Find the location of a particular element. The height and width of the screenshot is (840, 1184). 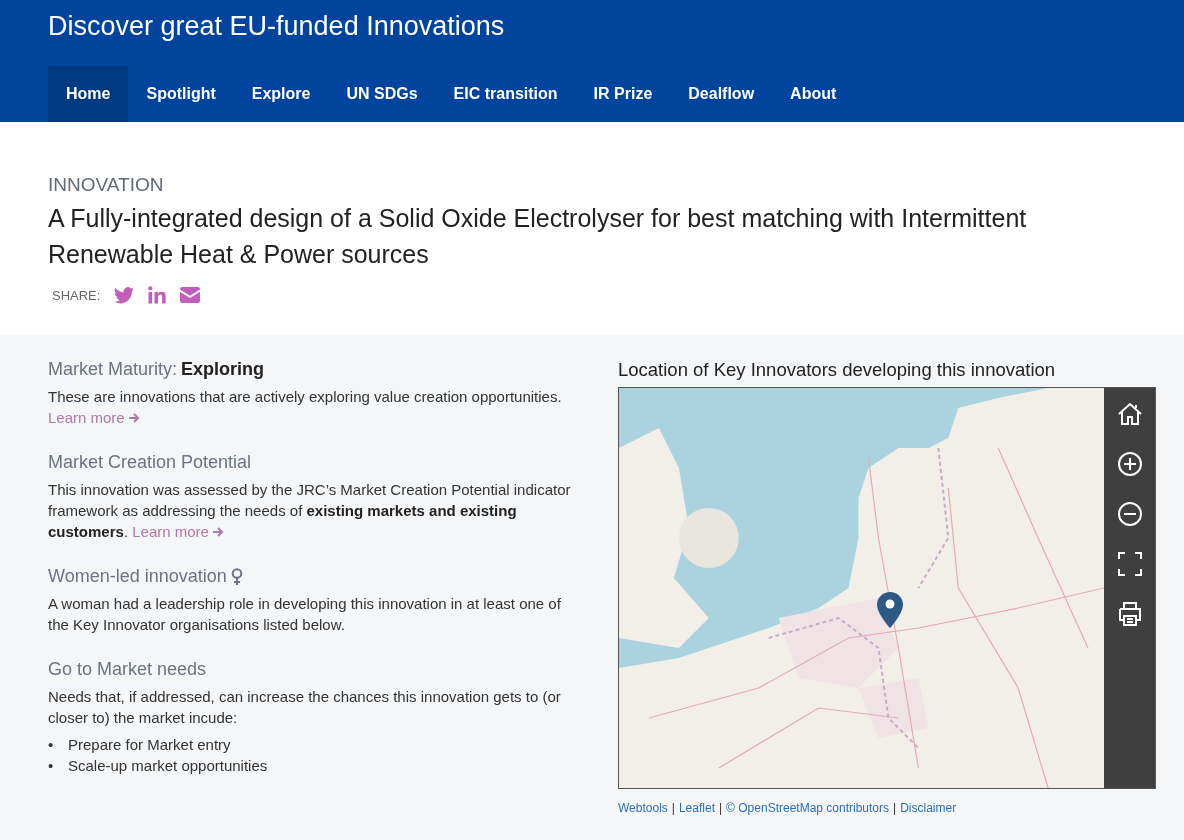

home-icon is located at coordinates (1129, 414).